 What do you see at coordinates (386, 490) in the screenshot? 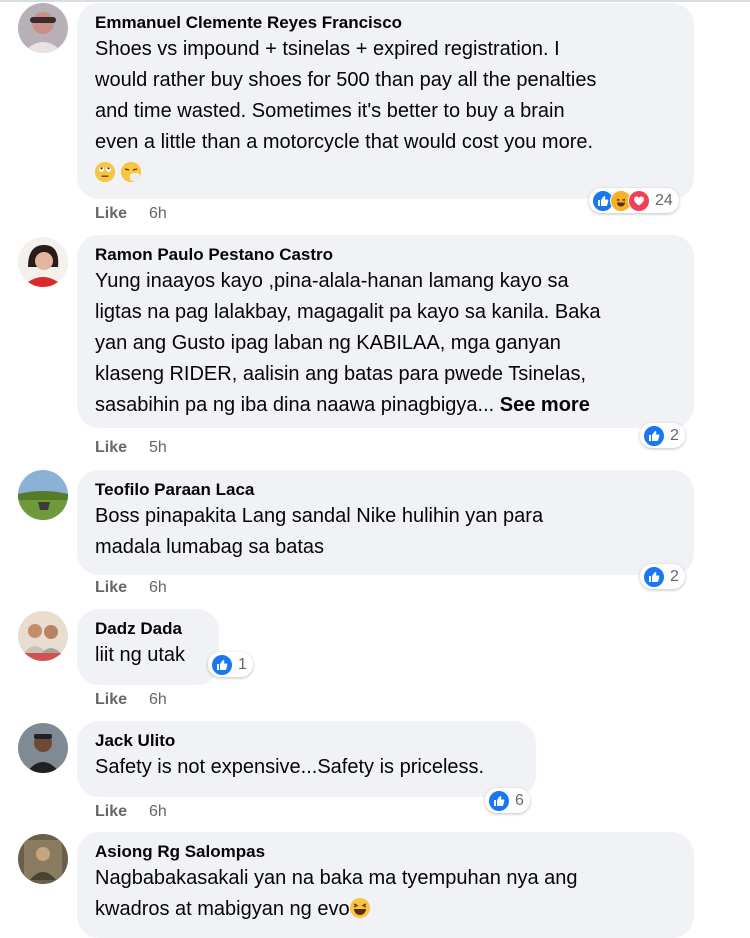
I see `comment-author: Teofilo Paraan Laca` at bounding box center [386, 490].